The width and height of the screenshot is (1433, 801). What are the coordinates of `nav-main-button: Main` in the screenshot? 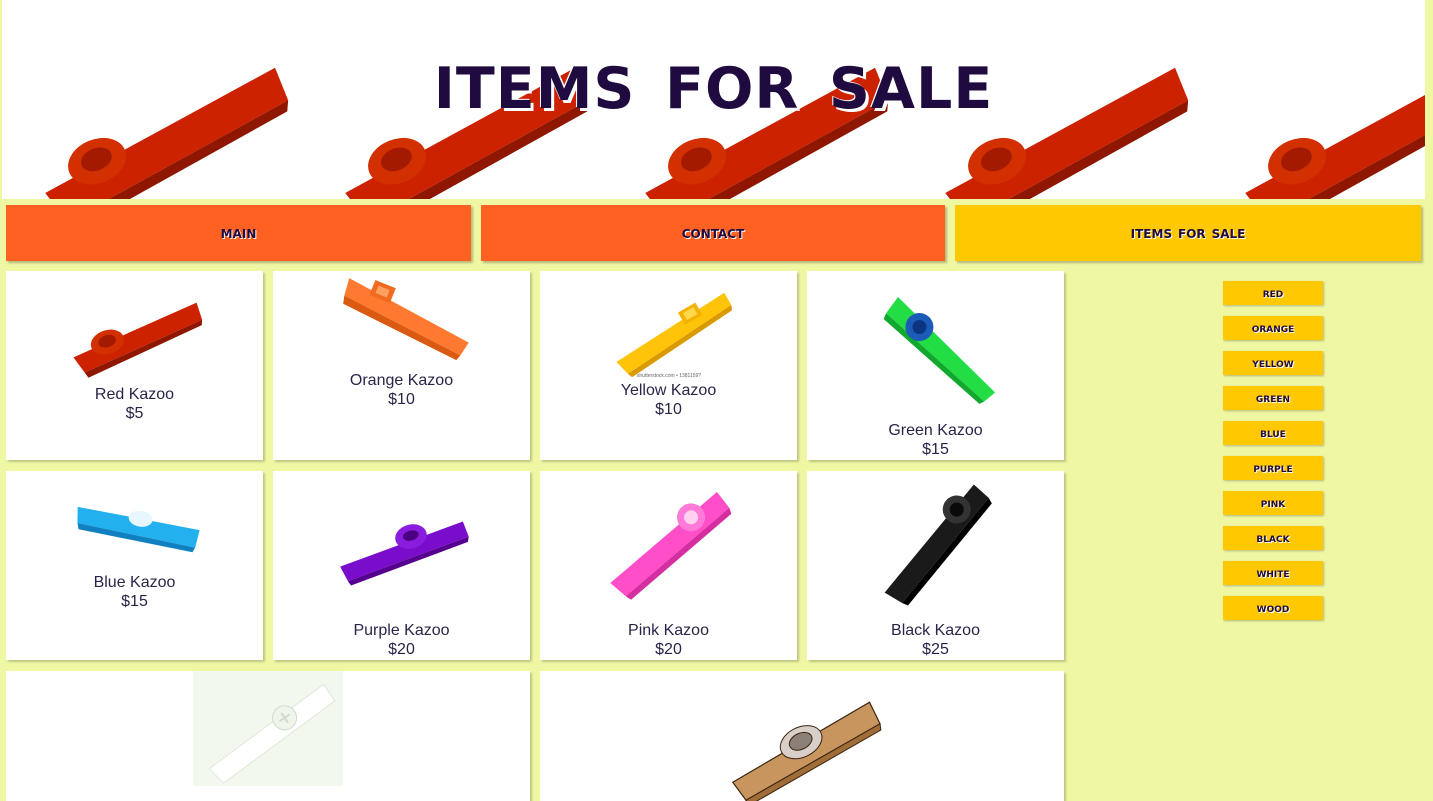 It's located at (238, 233).